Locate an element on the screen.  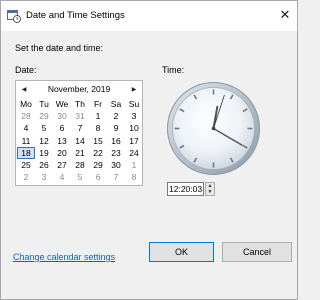
calendar-day: 11 is located at coordinates (26, 141).